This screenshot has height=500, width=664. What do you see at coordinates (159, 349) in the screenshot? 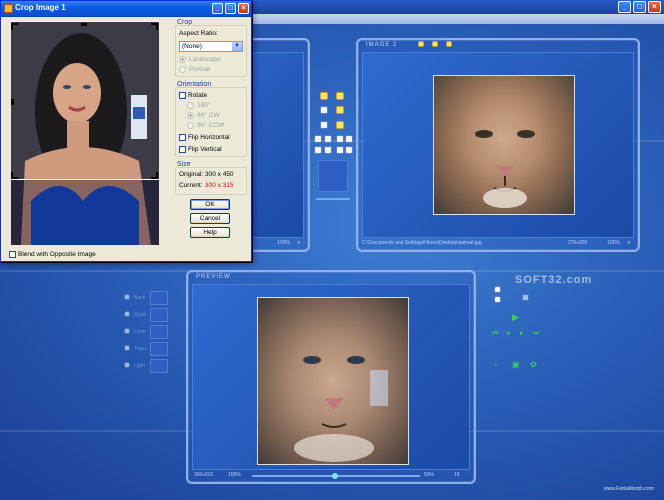
I see `effect-trans-swatch` at bounding box center [159, 349].